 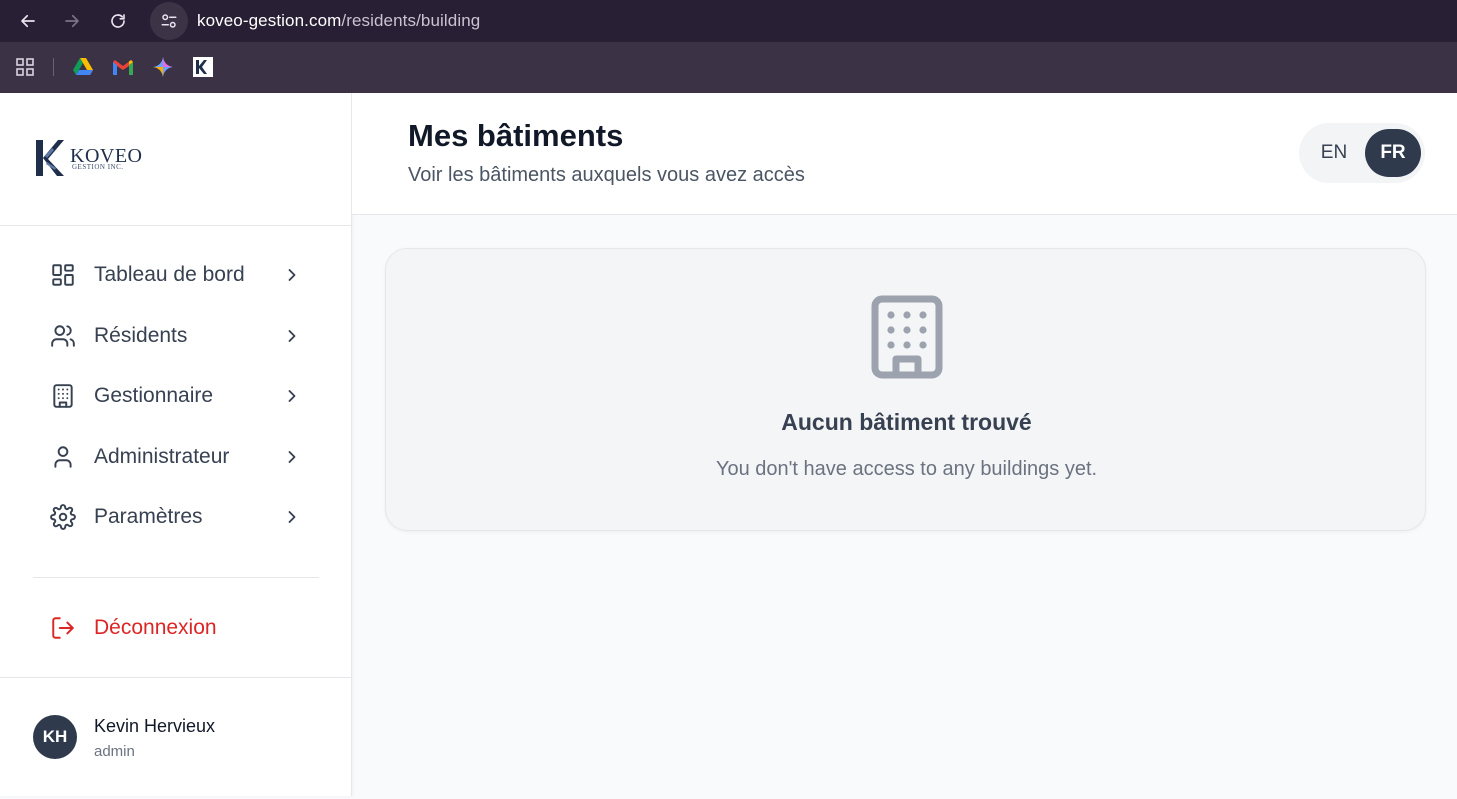 What do you see at coordinates (88, 158) in the screenshot?
I see `koveo-logo: KOVEO GESTION INC.` at bounding box center [88, 158].